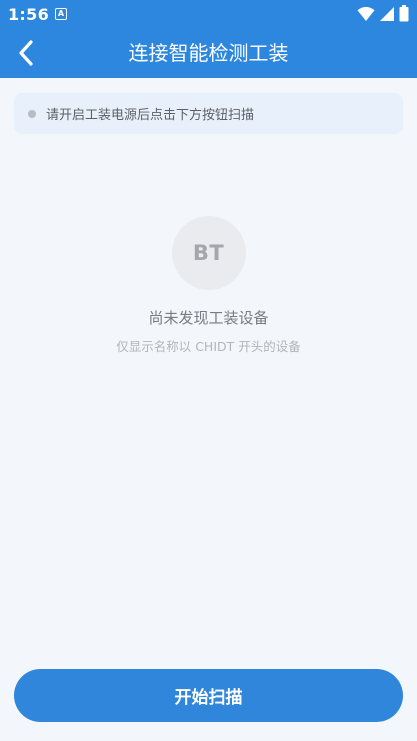  I want to click on app-bar: 连接智能检测工装, so click(208, 53).